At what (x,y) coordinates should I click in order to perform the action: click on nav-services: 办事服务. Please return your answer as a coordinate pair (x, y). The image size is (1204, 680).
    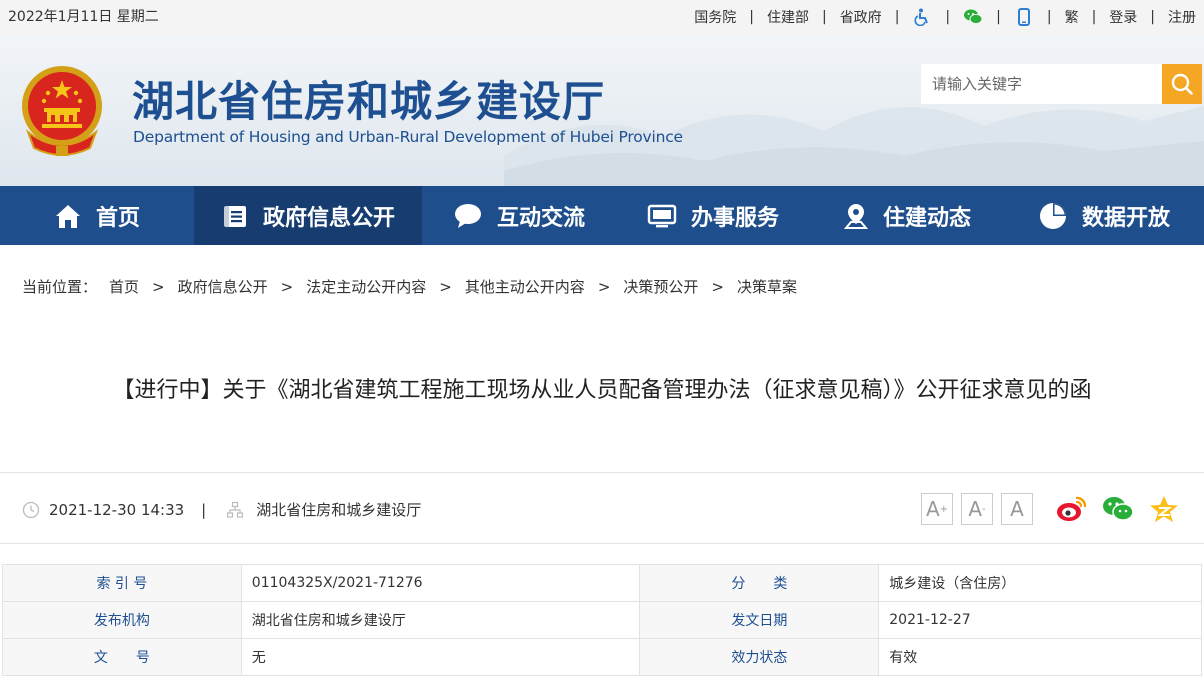
    Looking at the image, I should click on (713, 215).